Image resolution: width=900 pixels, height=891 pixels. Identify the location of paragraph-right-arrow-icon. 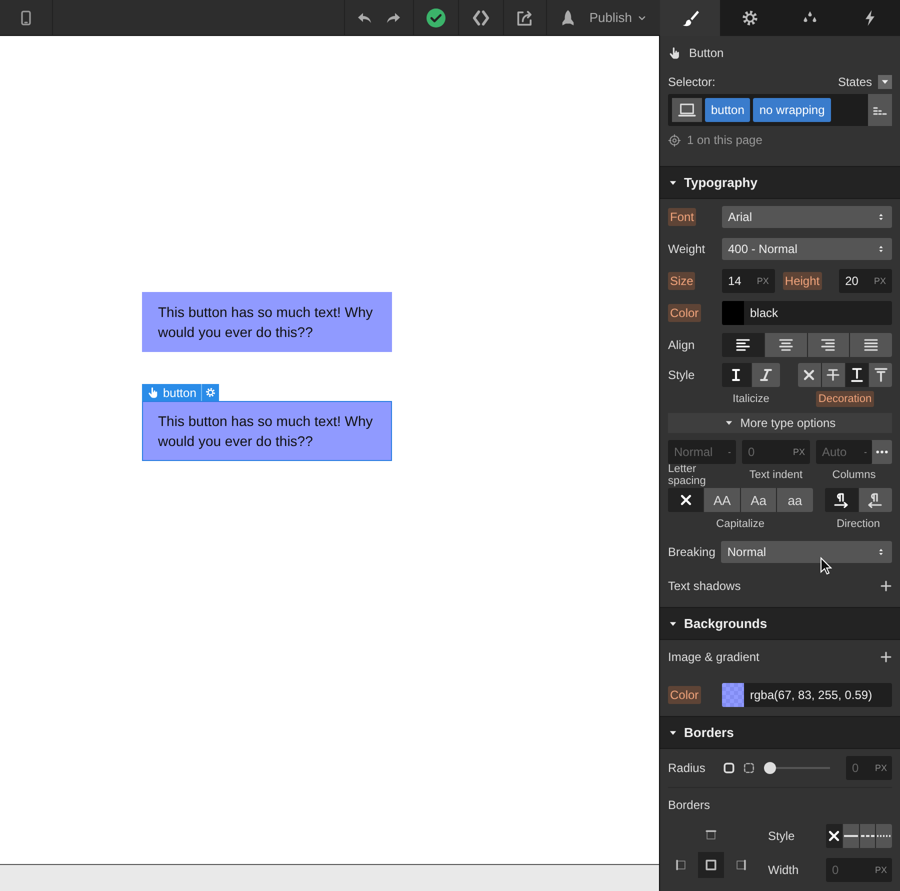
(841, 500).